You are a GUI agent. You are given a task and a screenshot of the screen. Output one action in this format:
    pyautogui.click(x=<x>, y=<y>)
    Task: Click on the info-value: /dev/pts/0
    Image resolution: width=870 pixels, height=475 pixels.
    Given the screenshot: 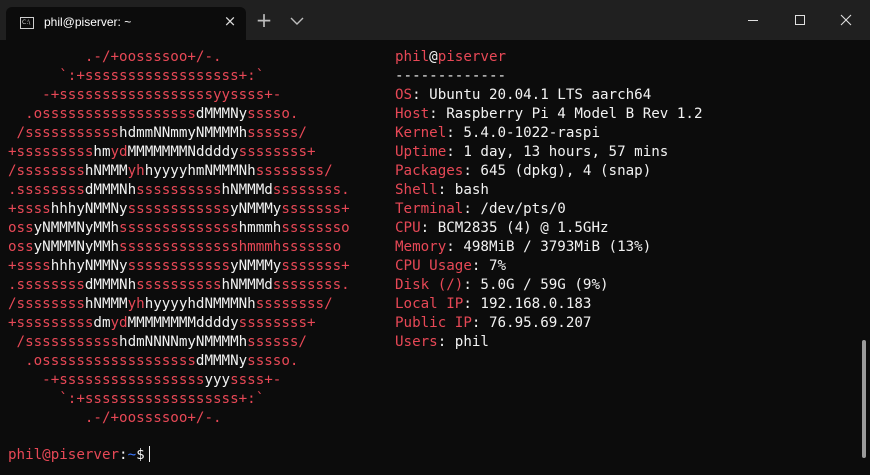 What is the action you would take?
    pyautogui.click(x=518, y=209)
    